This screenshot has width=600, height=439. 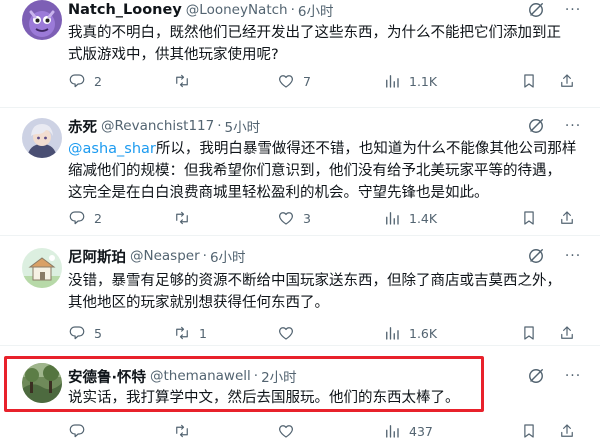 I want to click on tweet-text-line: 我真的不明白，既然他们已经开发出了这些东西，为什么不能把它们添加到正, so click(x=314, y=33).